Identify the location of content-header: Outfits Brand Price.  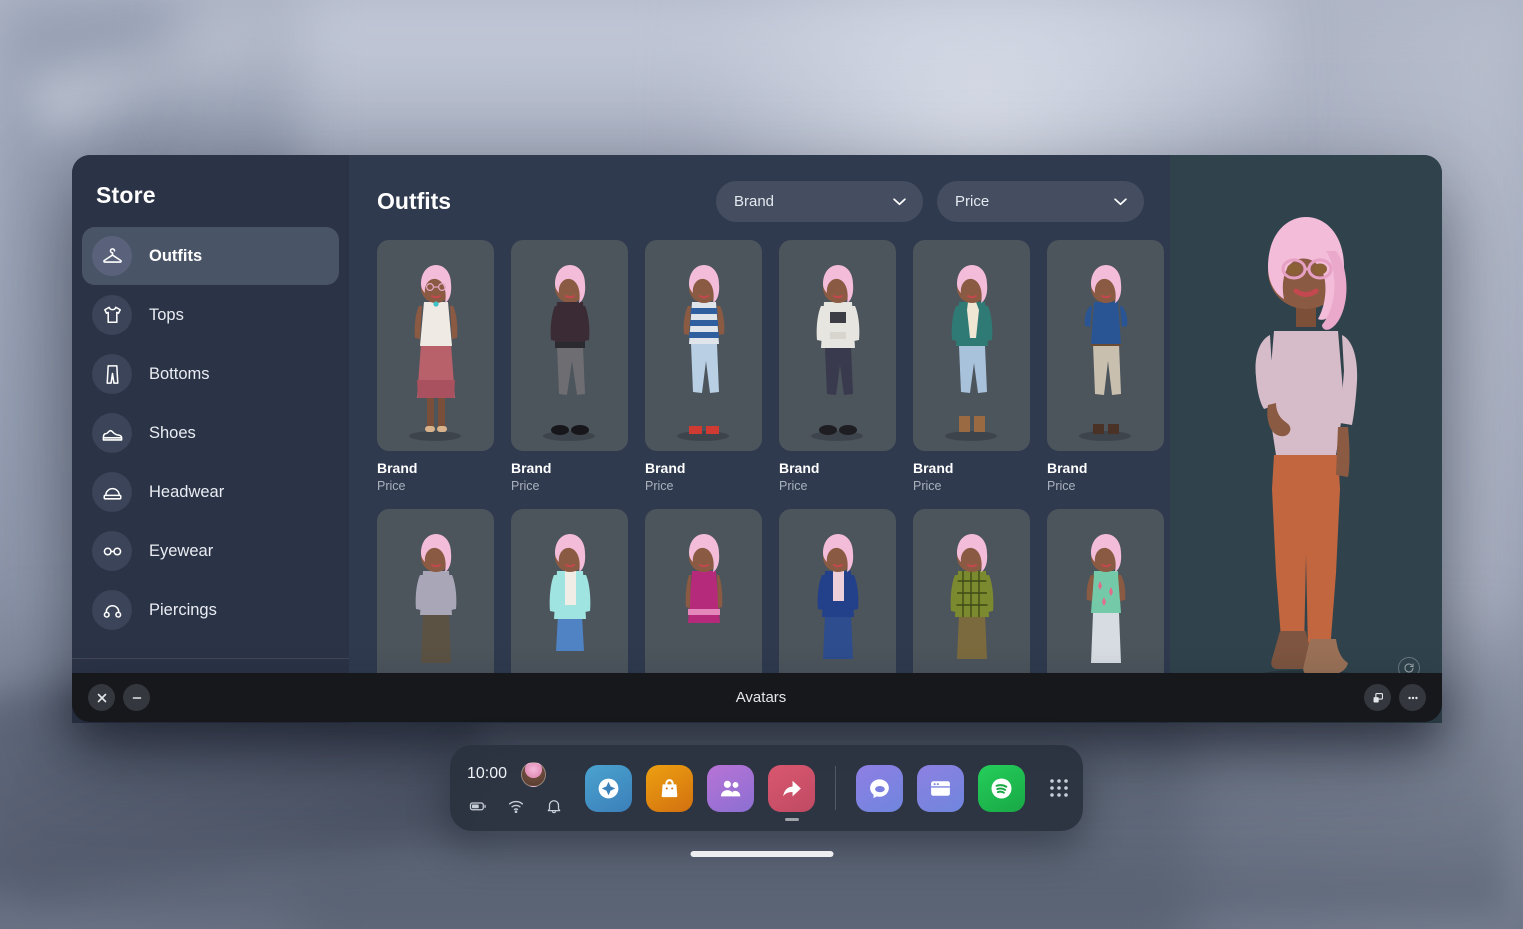
(759, 188).